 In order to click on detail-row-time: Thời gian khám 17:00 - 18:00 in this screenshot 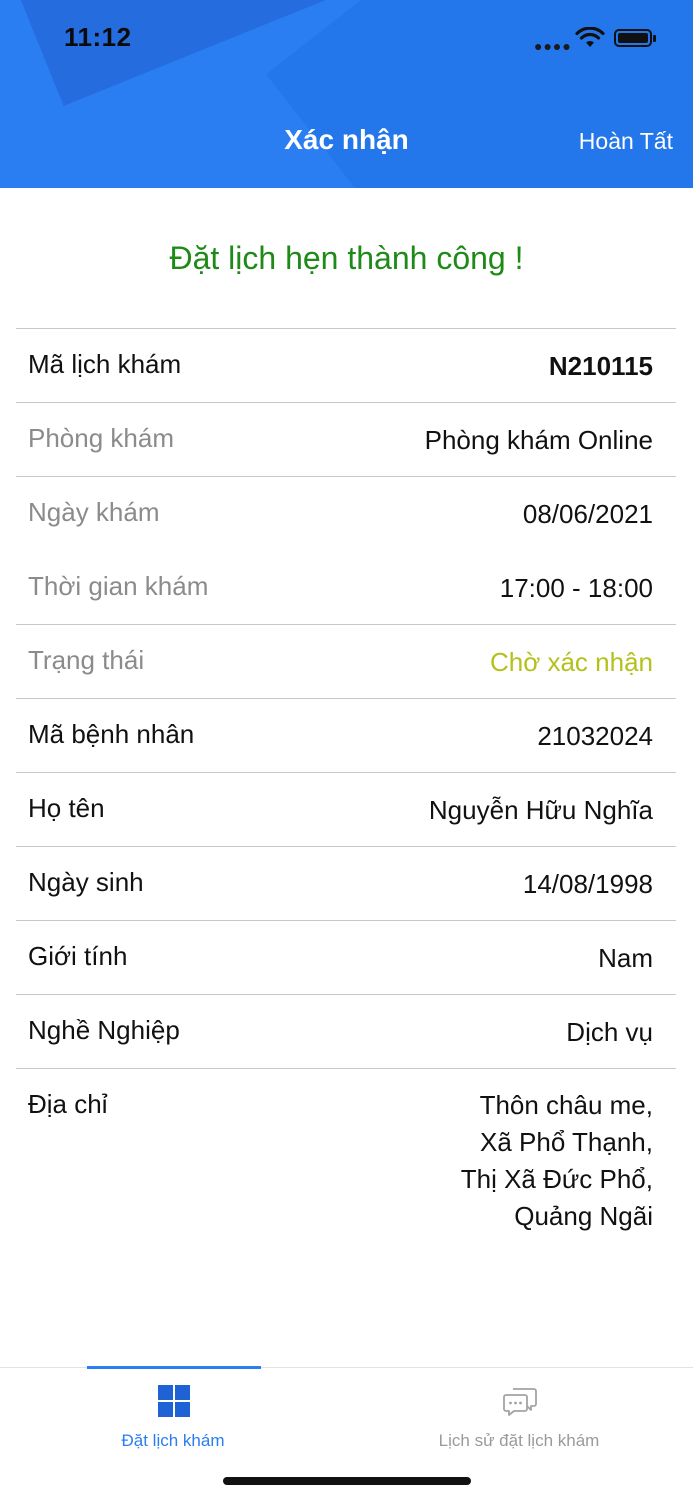, I will do `click(346, 588)`.